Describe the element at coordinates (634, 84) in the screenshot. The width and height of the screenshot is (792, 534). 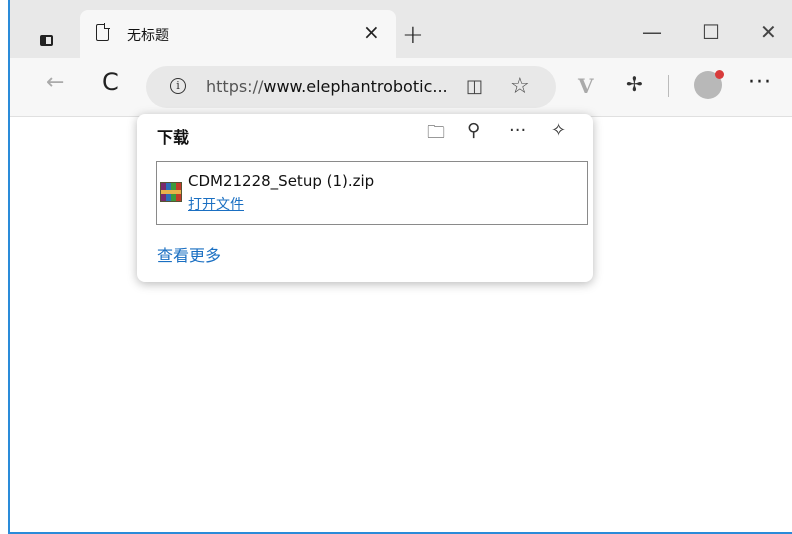
I see `extensions-icon: ✢` at that location.